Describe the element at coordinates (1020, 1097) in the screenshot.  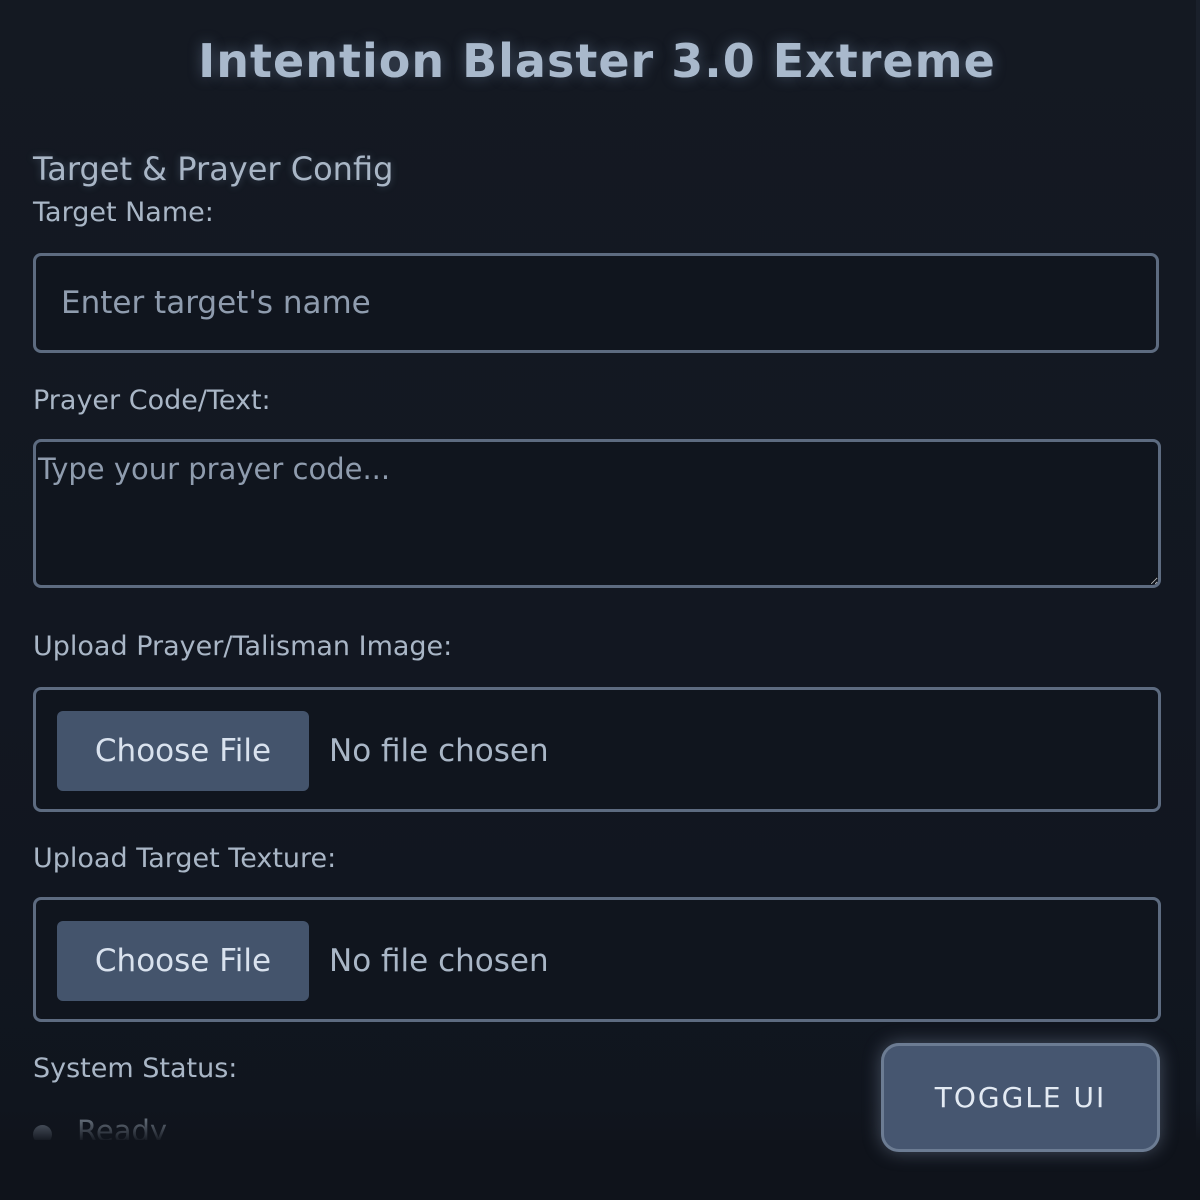
I see `toggle-ui-button: TOGGLE UI` at that location.